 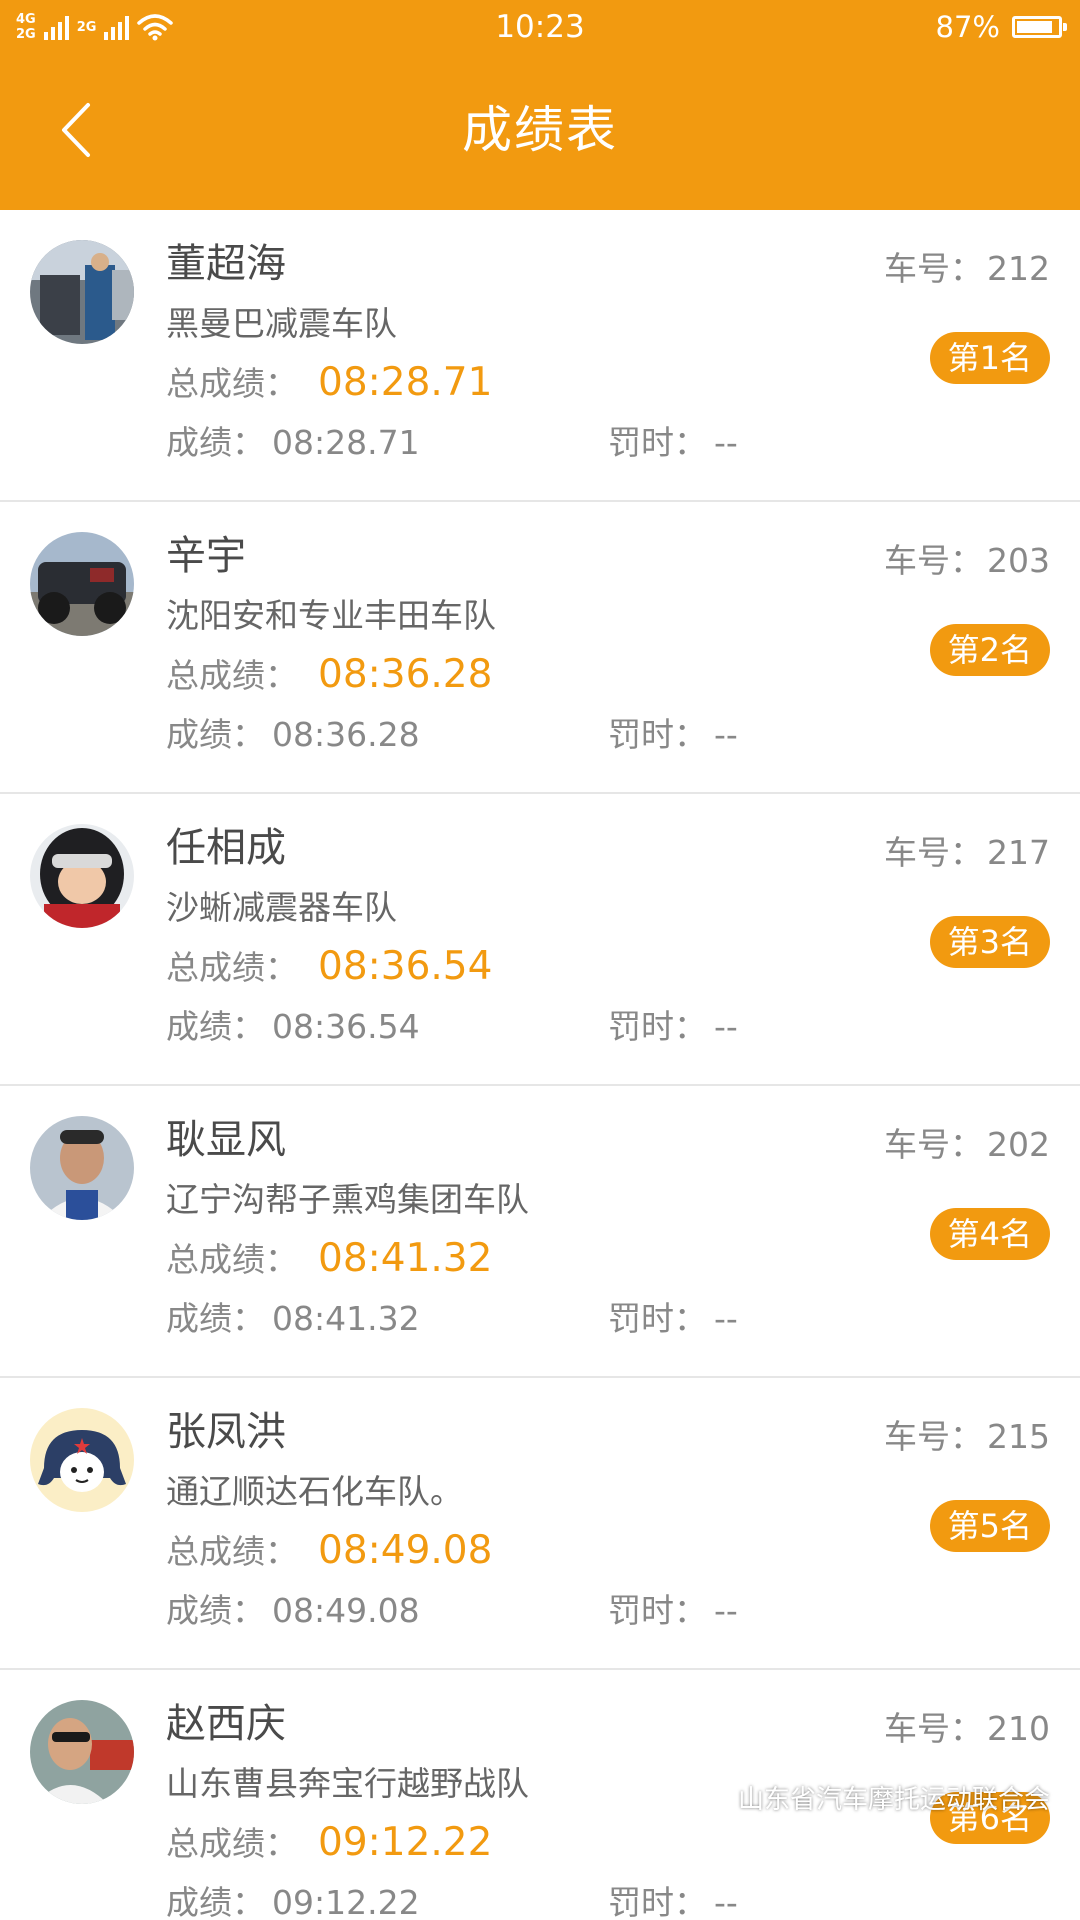 What do you see at coordinates (1018, 1144) in the screenshot?
I see `car-number-value: 202` at bounding box center [1018, 1144].